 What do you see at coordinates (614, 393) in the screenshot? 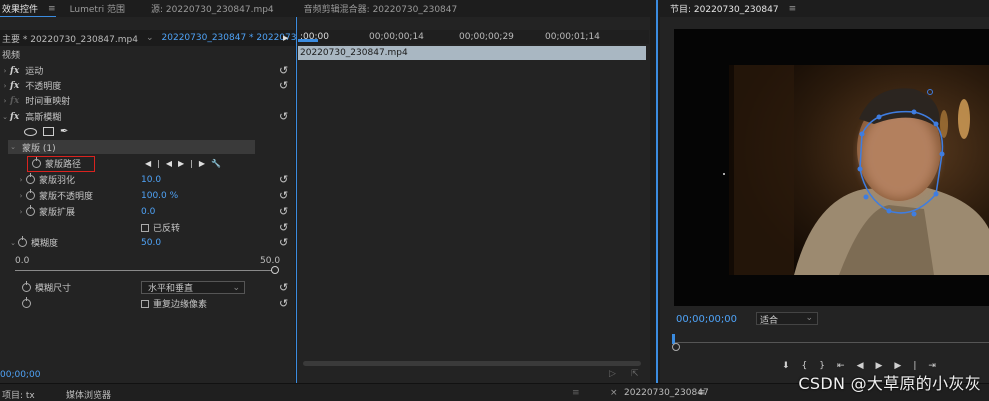
I see `close-icon: ×` at bounding box center [614, 393].